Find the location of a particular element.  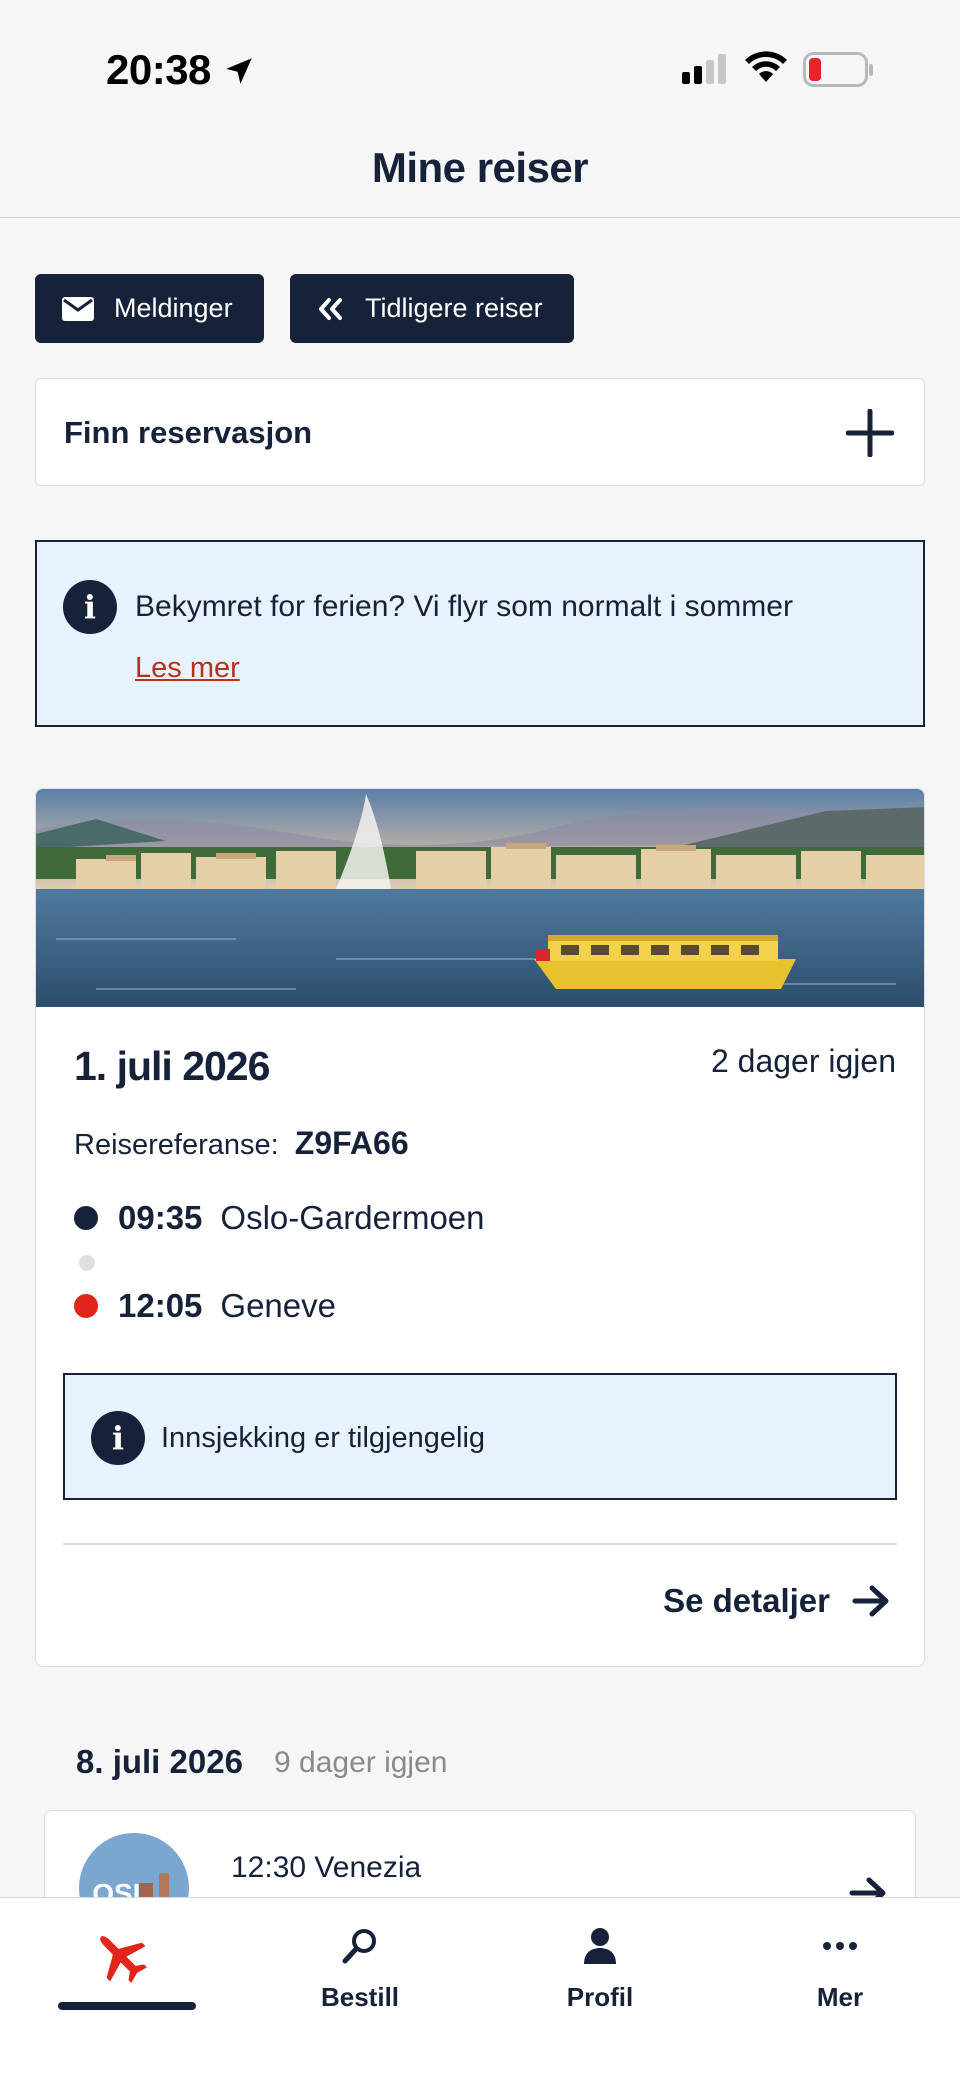

more-icon is located at coordinates (840, 1946).